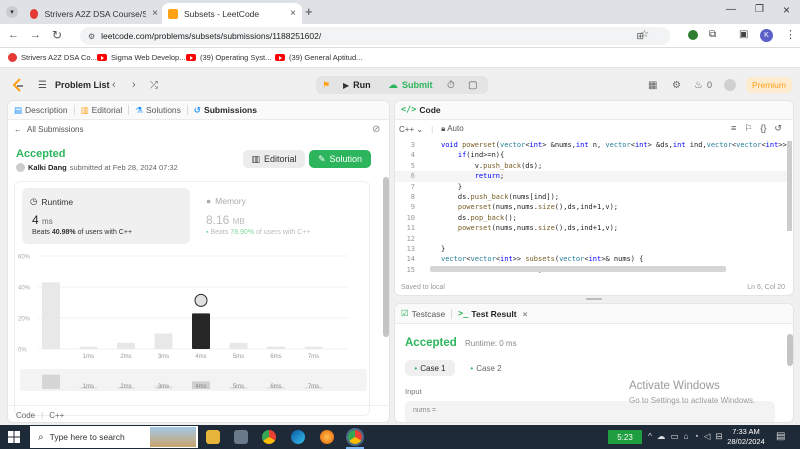 This screenshot has width=800, height=449. I want to click on console-scrollbar, so click(790, 350).